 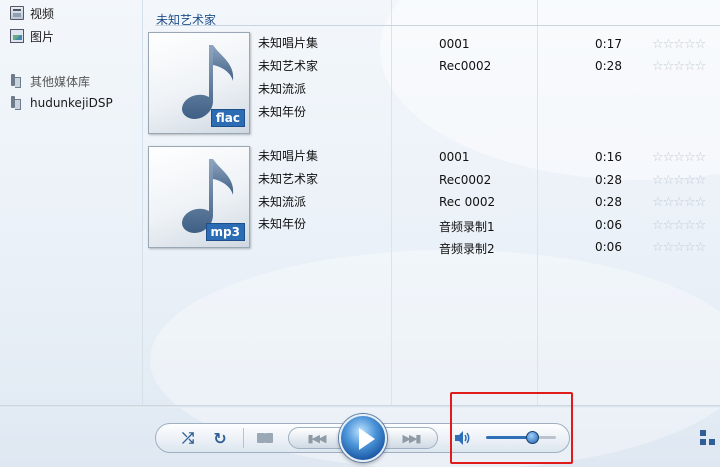 I want to click on control-divider, so click(x=243, y=438).